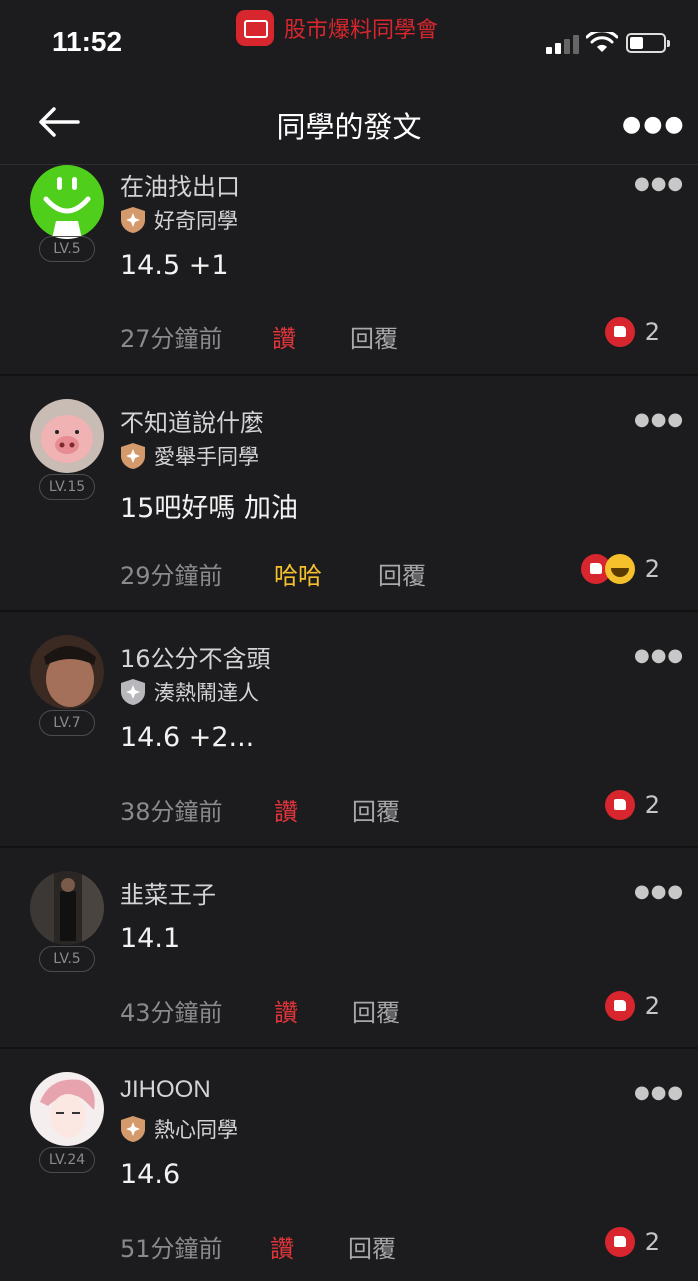  I want to click on signal-icon, so click(563, 44).